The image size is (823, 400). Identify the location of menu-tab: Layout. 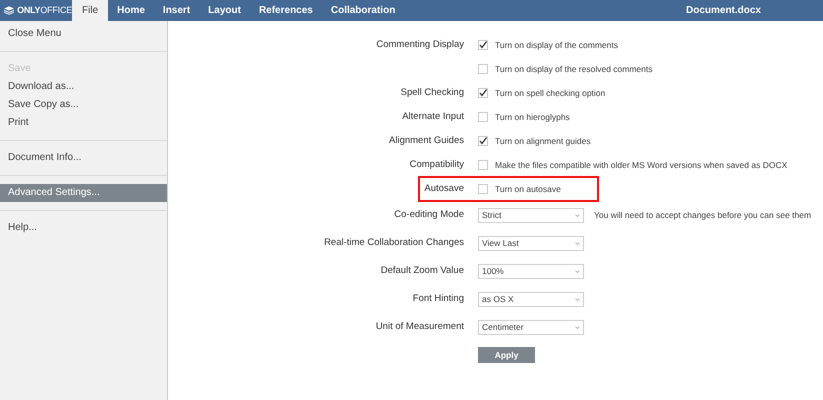
(224, 10).